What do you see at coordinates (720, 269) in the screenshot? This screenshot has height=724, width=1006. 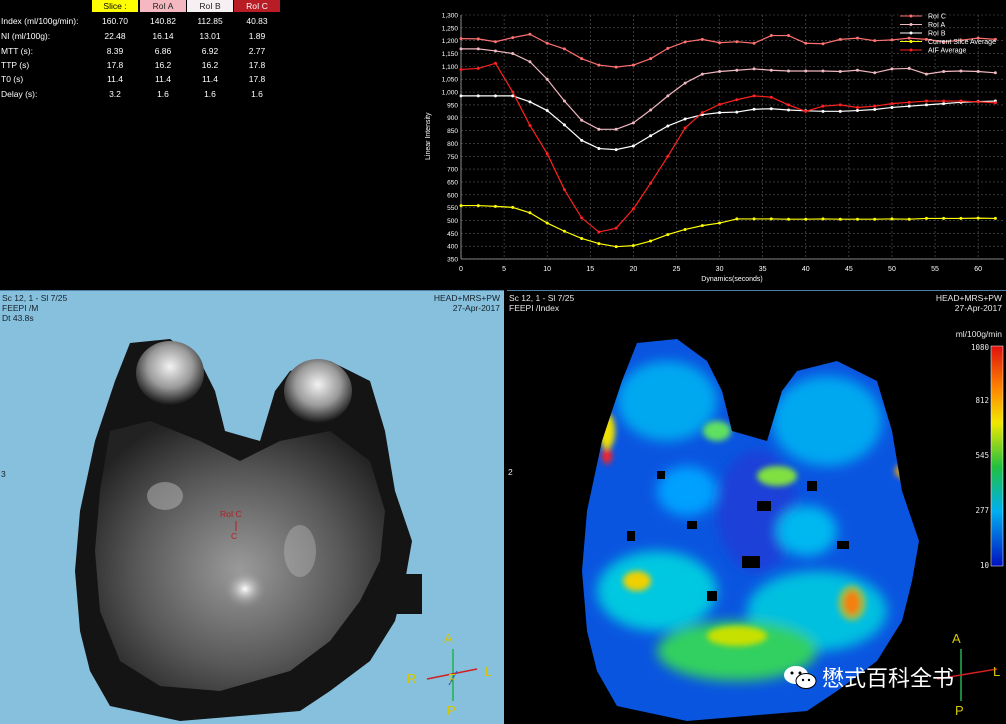 I see `x-tick-label: 30` at bounding box center [720, 269].